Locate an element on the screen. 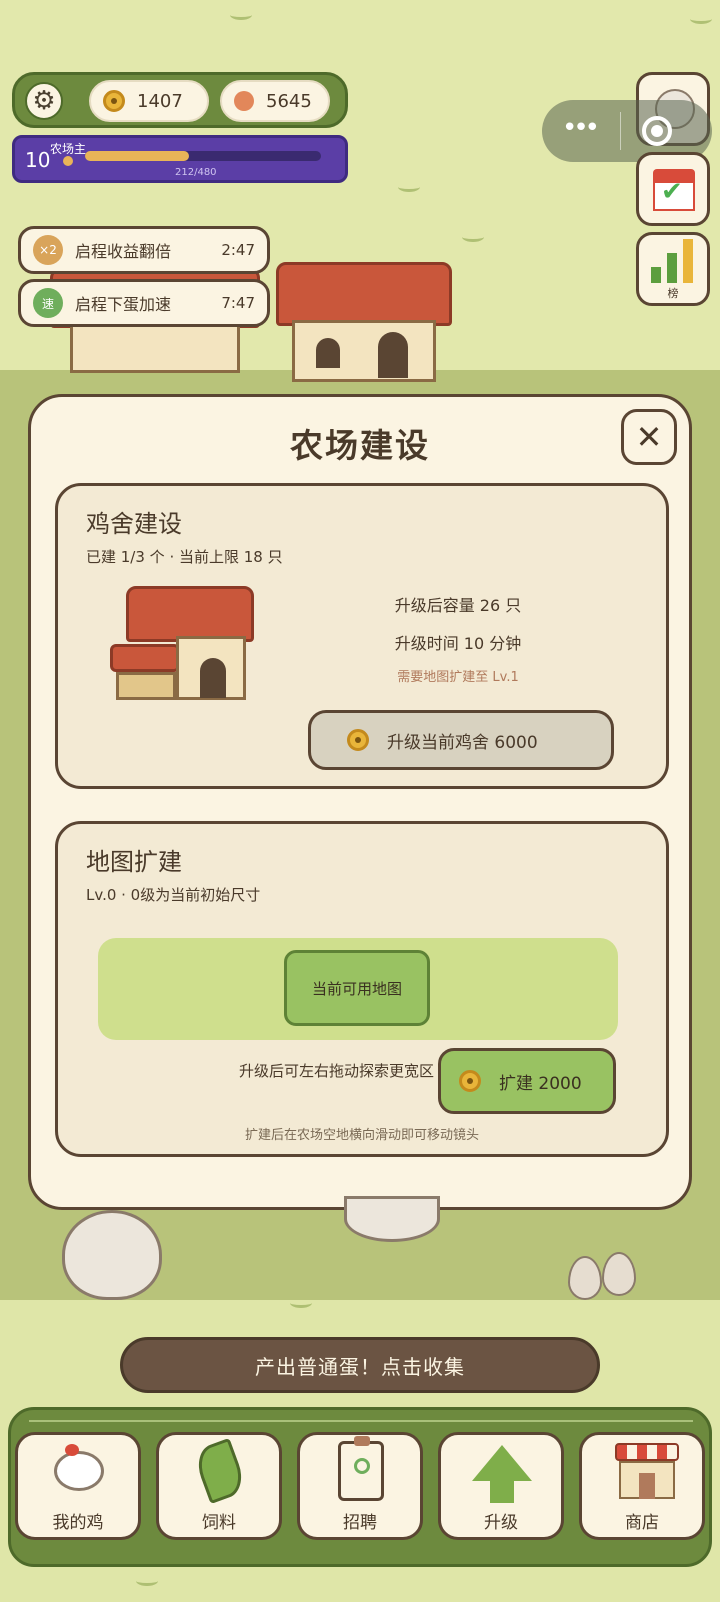 The height and width of the screenshot is (1602, 720). coop-illustration is located at coordinates (185, 646).